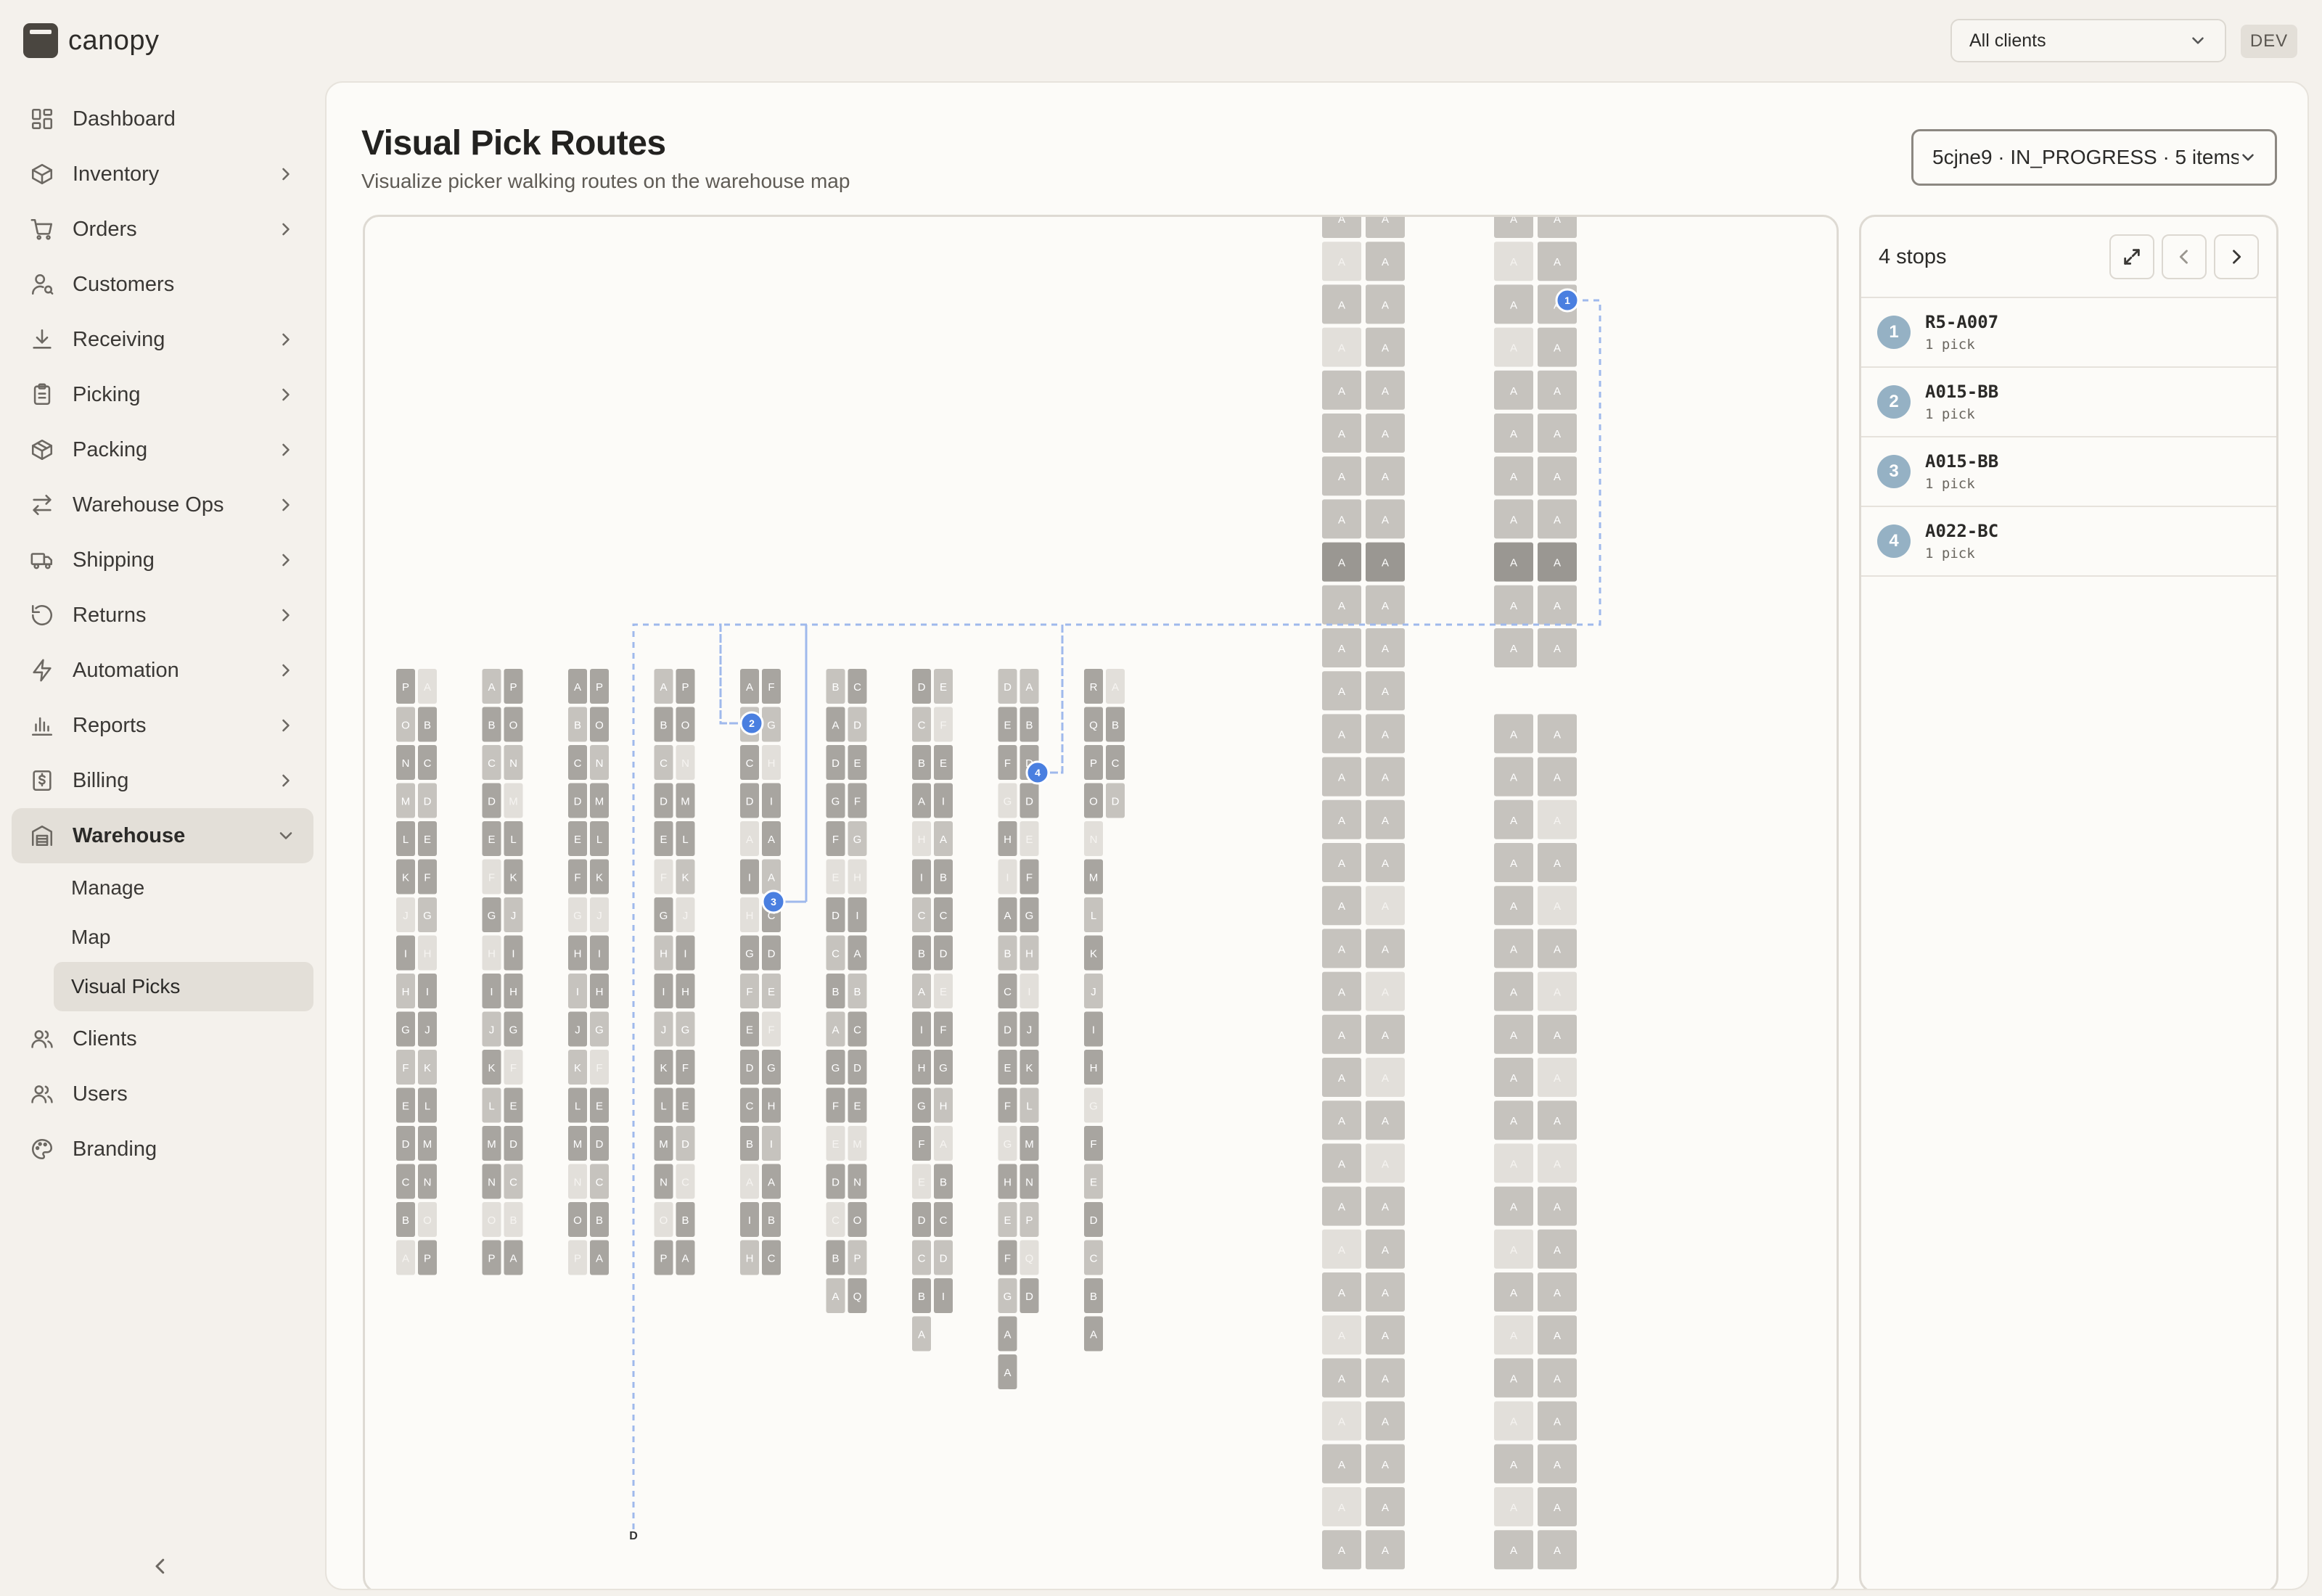 The height and width of the screenshot is (1596, 2322). I want to click on sidebar-item-automation: Automation, so click(162, 670).